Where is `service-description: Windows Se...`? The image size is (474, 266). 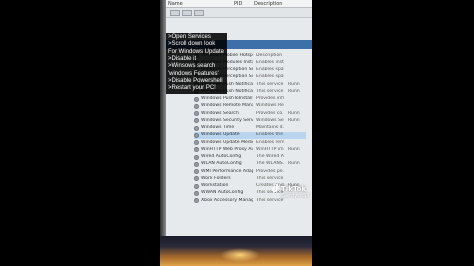
service-description: Windows Se... is located at coordinates (270, 120).